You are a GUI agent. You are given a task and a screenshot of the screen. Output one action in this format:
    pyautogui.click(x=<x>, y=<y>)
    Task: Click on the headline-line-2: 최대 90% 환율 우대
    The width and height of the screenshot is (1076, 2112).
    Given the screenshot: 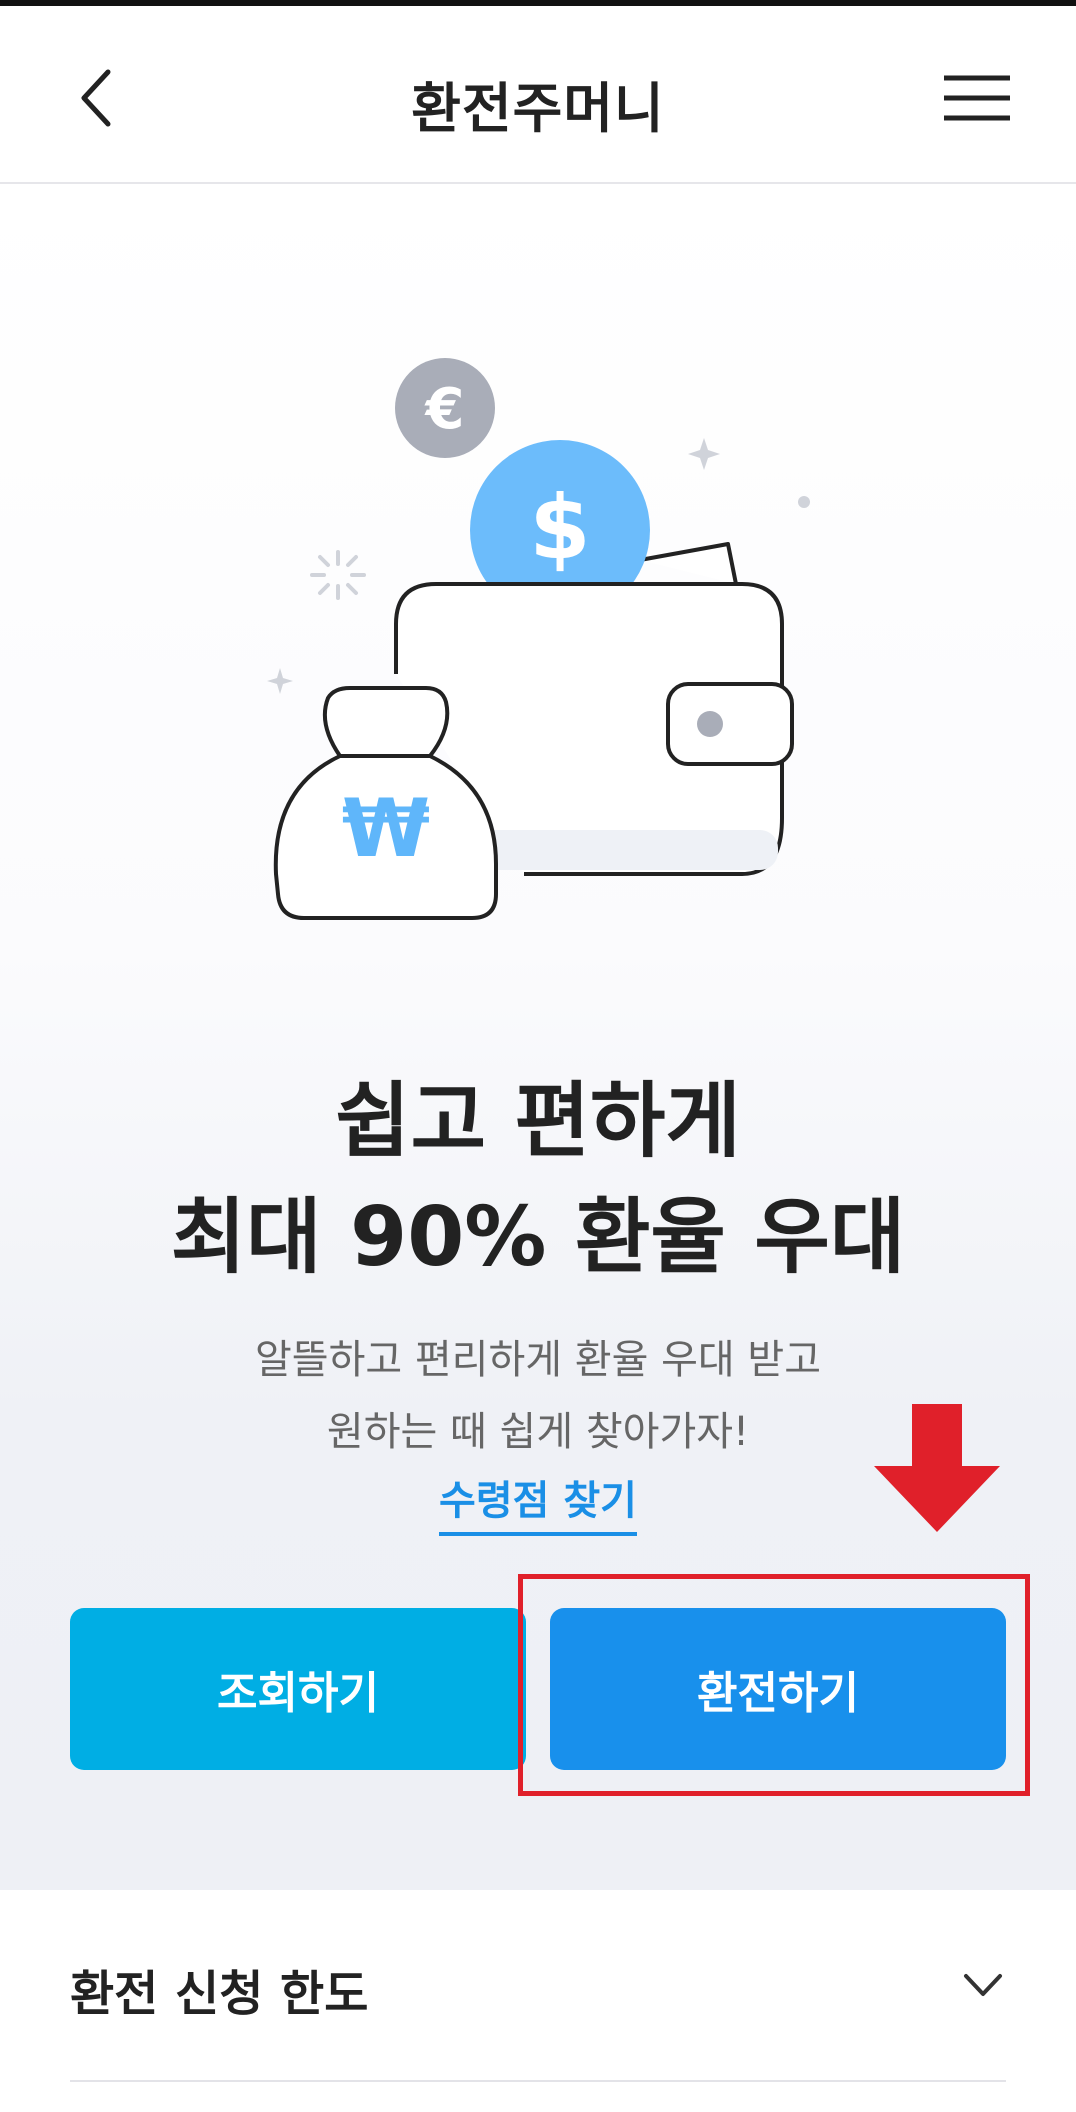 What is the action you would take?
    pyautogui.click(x=538, y=1237)
    